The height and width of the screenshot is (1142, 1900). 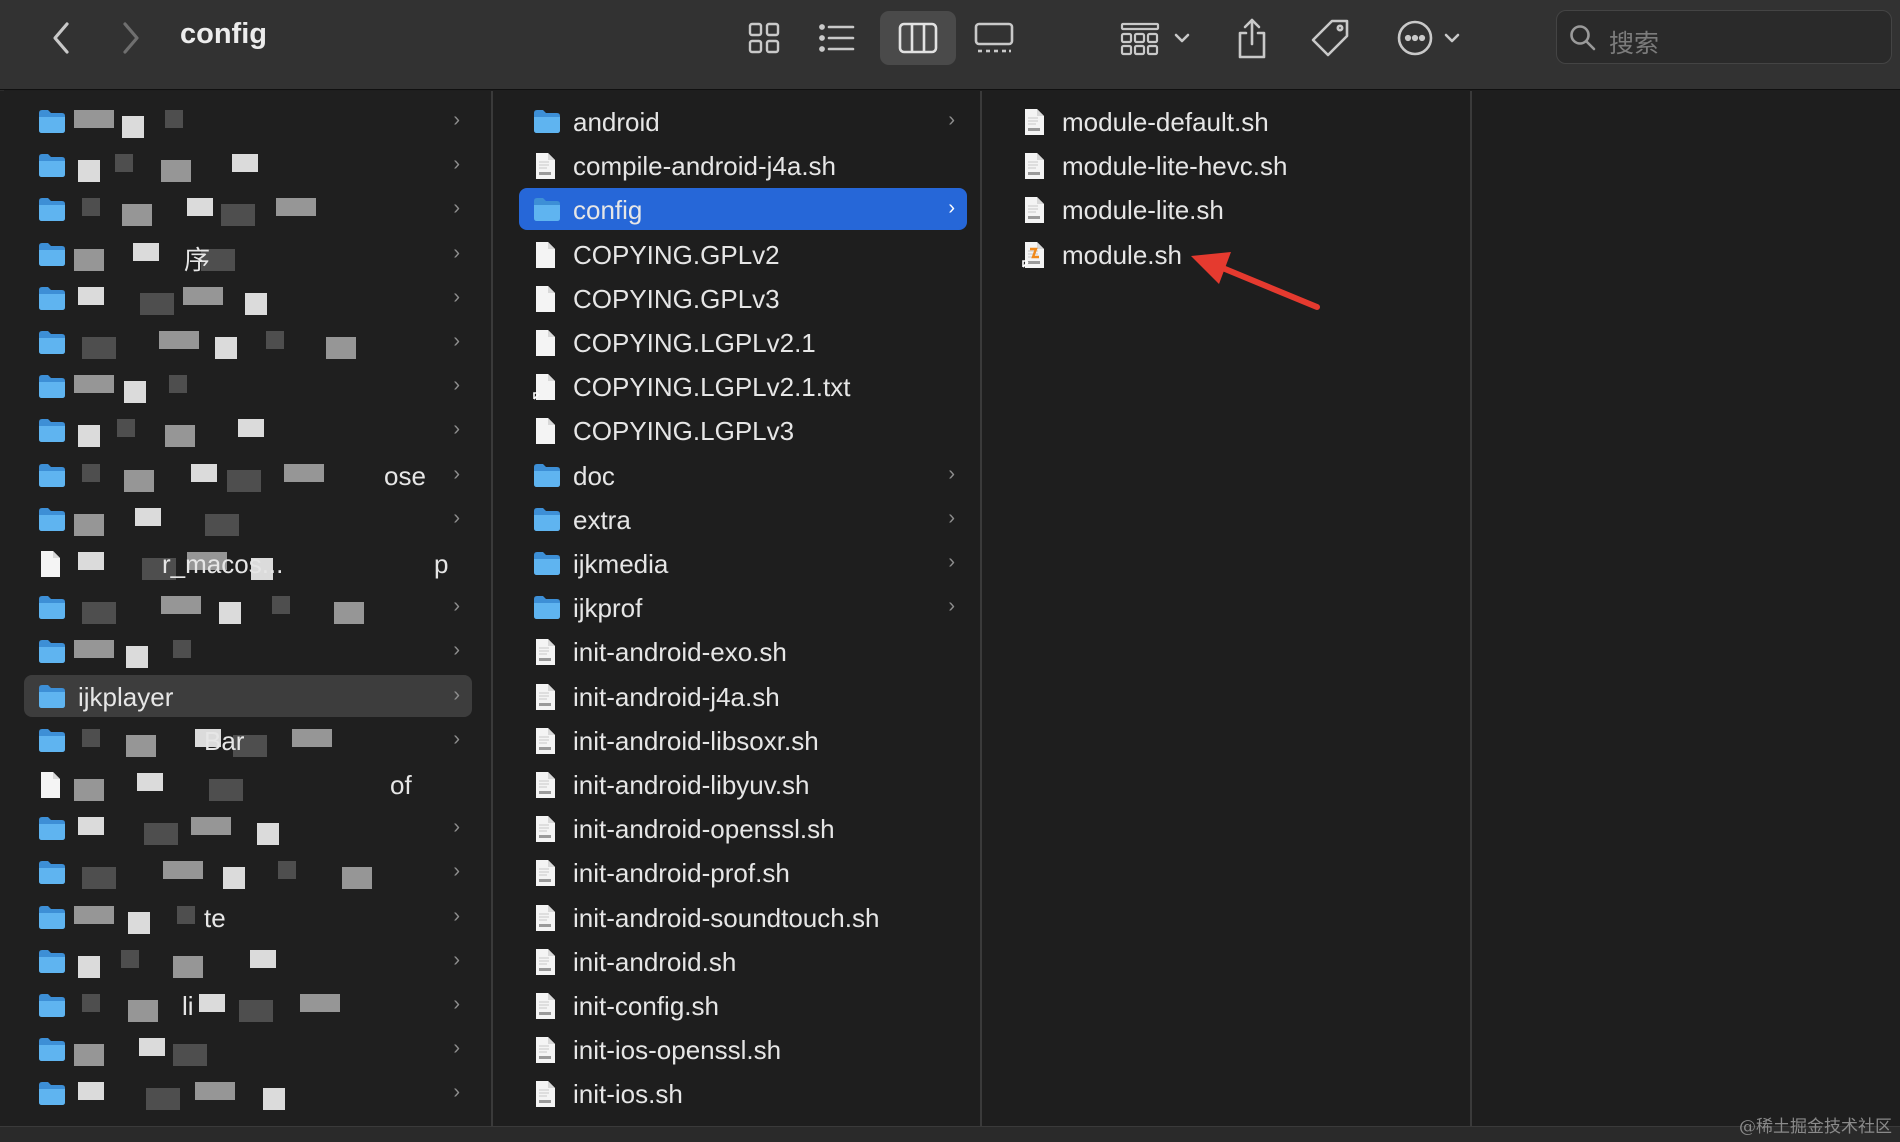 What do you see at coordinates (248, 475) in the screenshot?
I see `list-item: ose ›` at bounding box center [248, 475].